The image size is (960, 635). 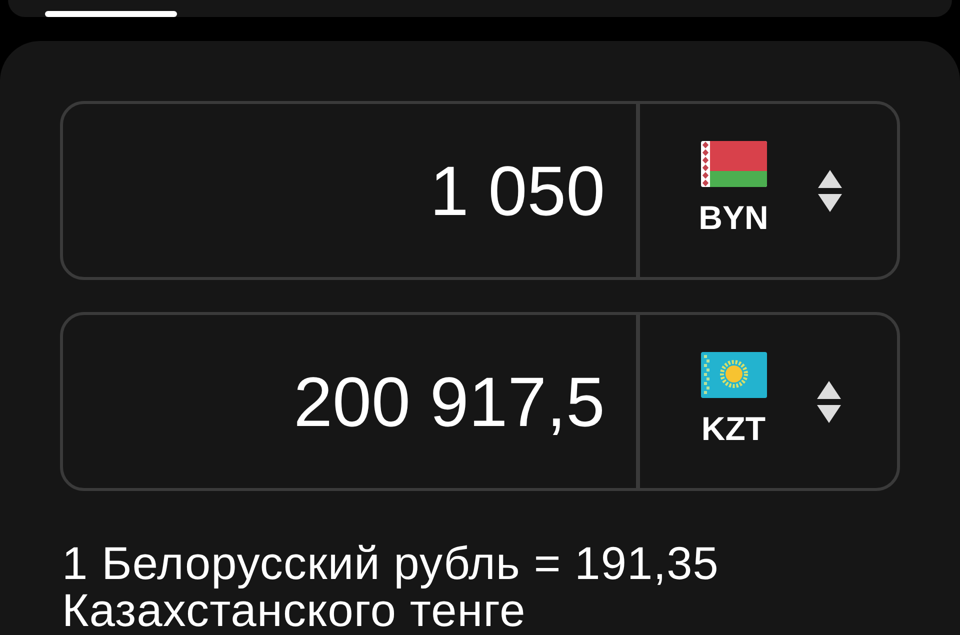 What do you see at coordinates (768, 401) in the screenshot?
I see `currency-selector-button: KZT` at bounding box center [768, 401].